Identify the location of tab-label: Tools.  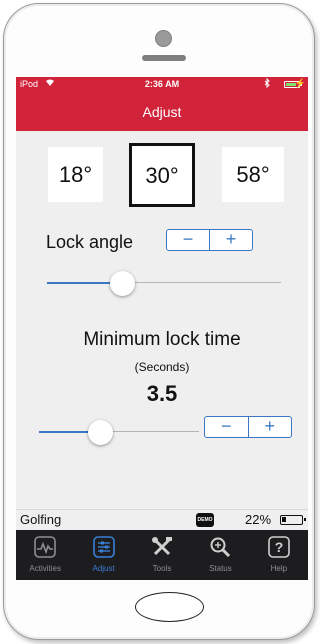
(162, 568).